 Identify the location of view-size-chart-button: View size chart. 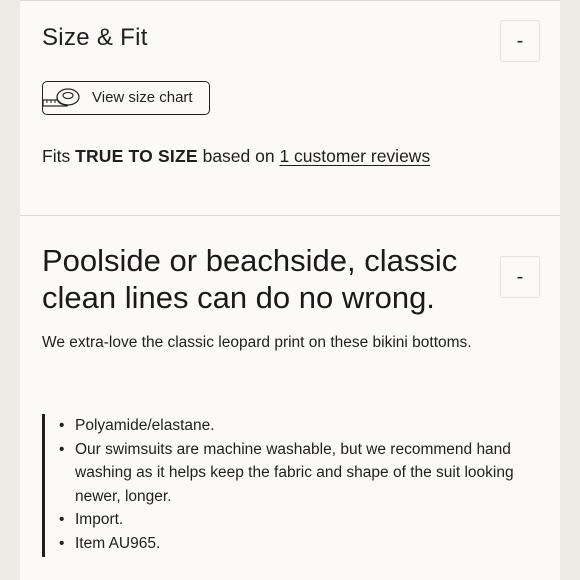
(126, 98).